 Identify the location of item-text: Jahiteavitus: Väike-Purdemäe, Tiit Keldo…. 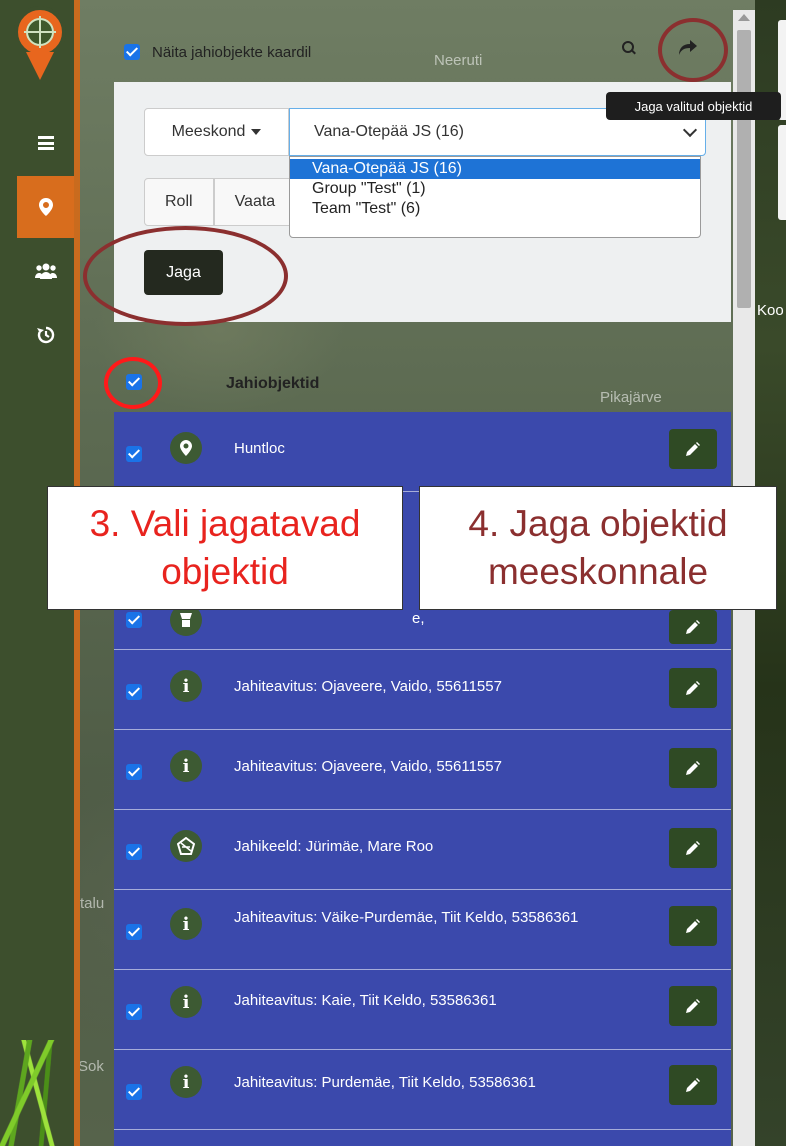
(406, 917).